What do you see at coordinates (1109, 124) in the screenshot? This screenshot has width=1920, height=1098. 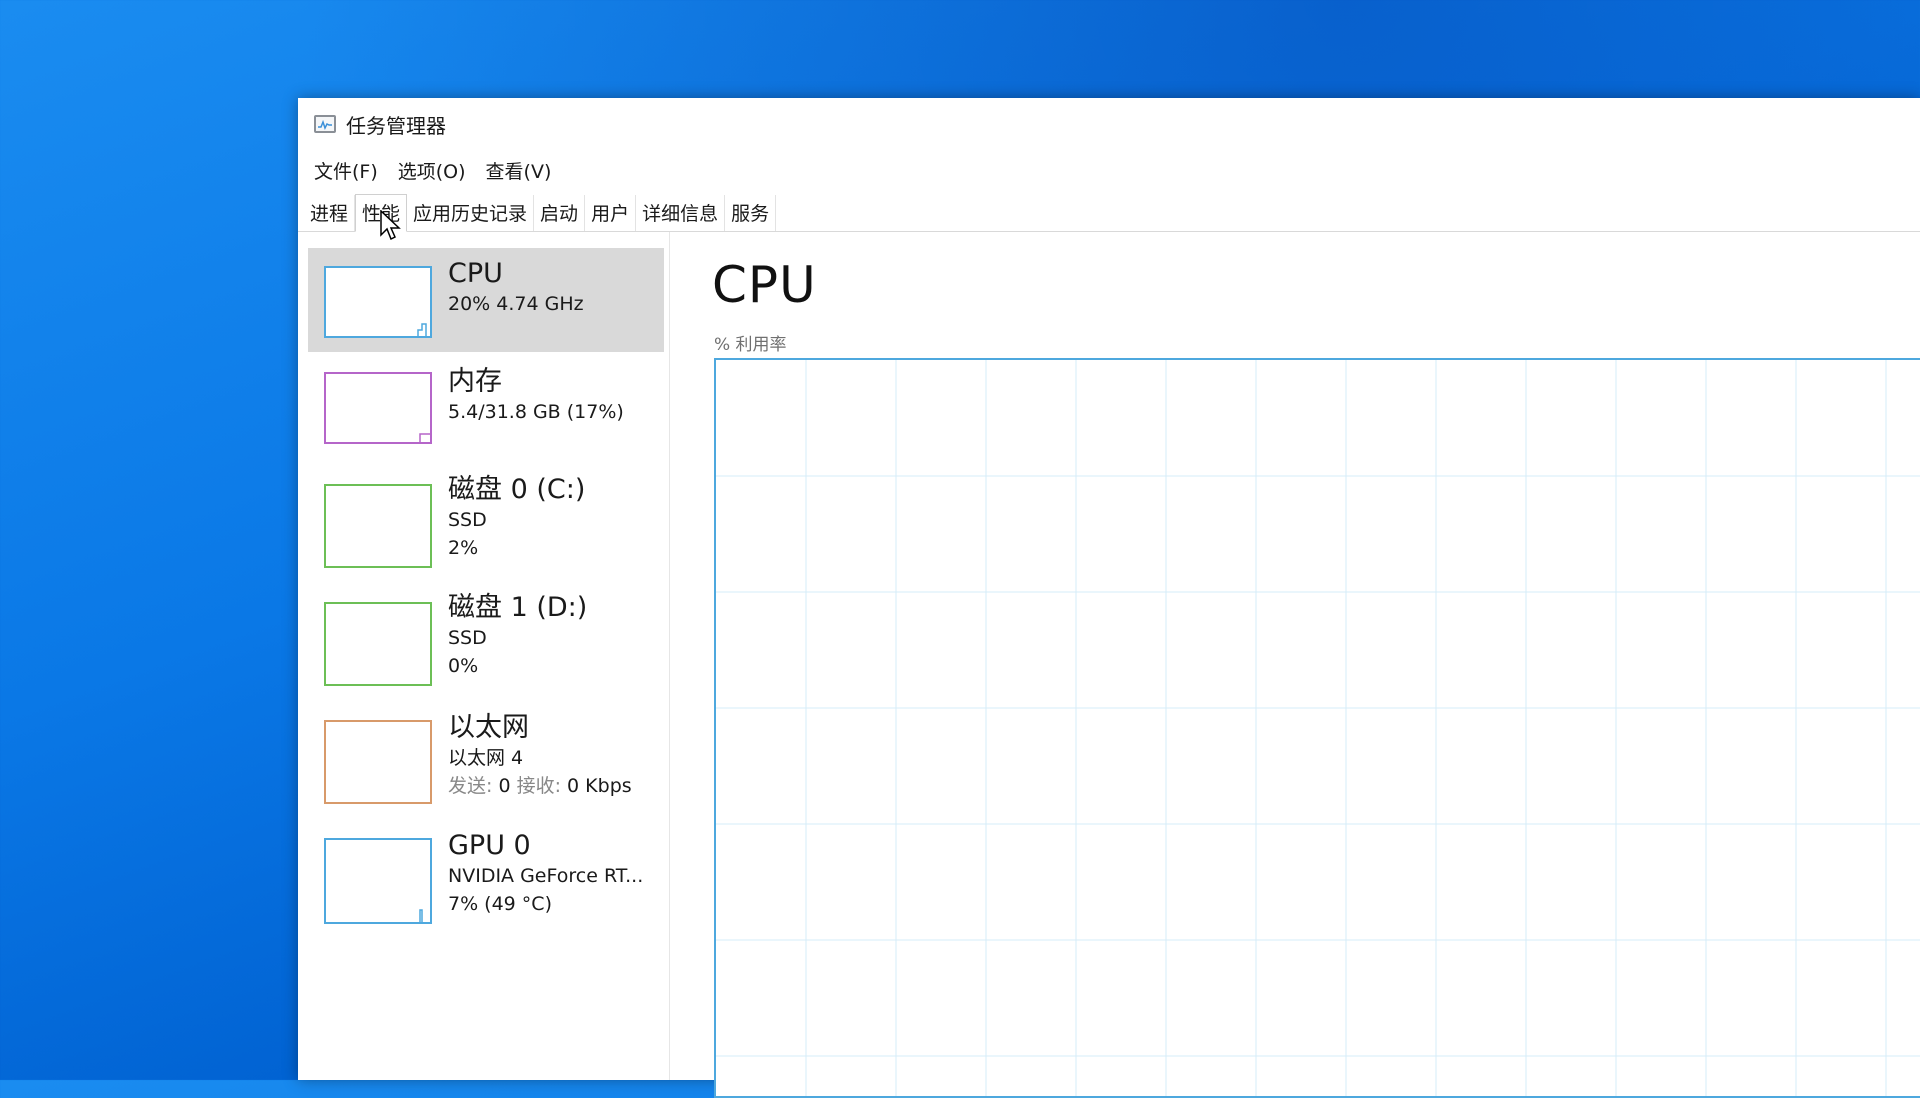 I see `title-bar: 任务管理器` at bounding box center [1109, 124].